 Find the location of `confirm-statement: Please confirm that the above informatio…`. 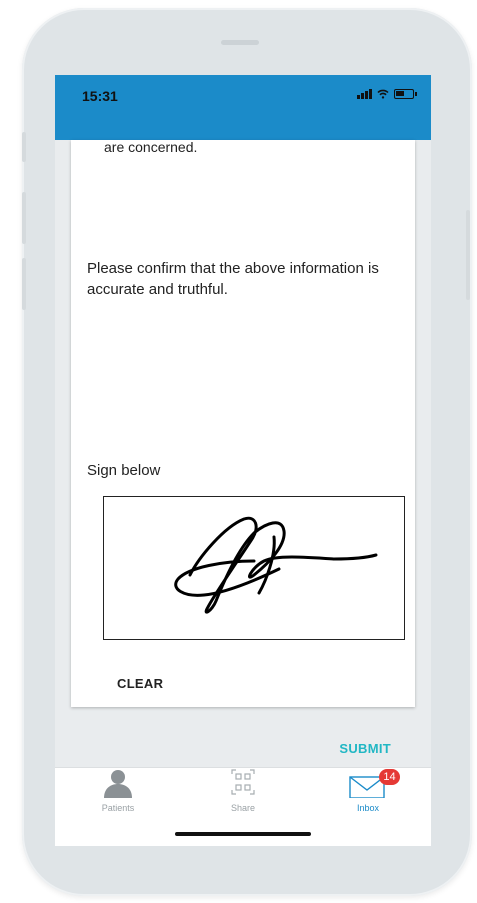

confirm-statement: Please confirm that the above informatio… is located at coordinates (233, 279).